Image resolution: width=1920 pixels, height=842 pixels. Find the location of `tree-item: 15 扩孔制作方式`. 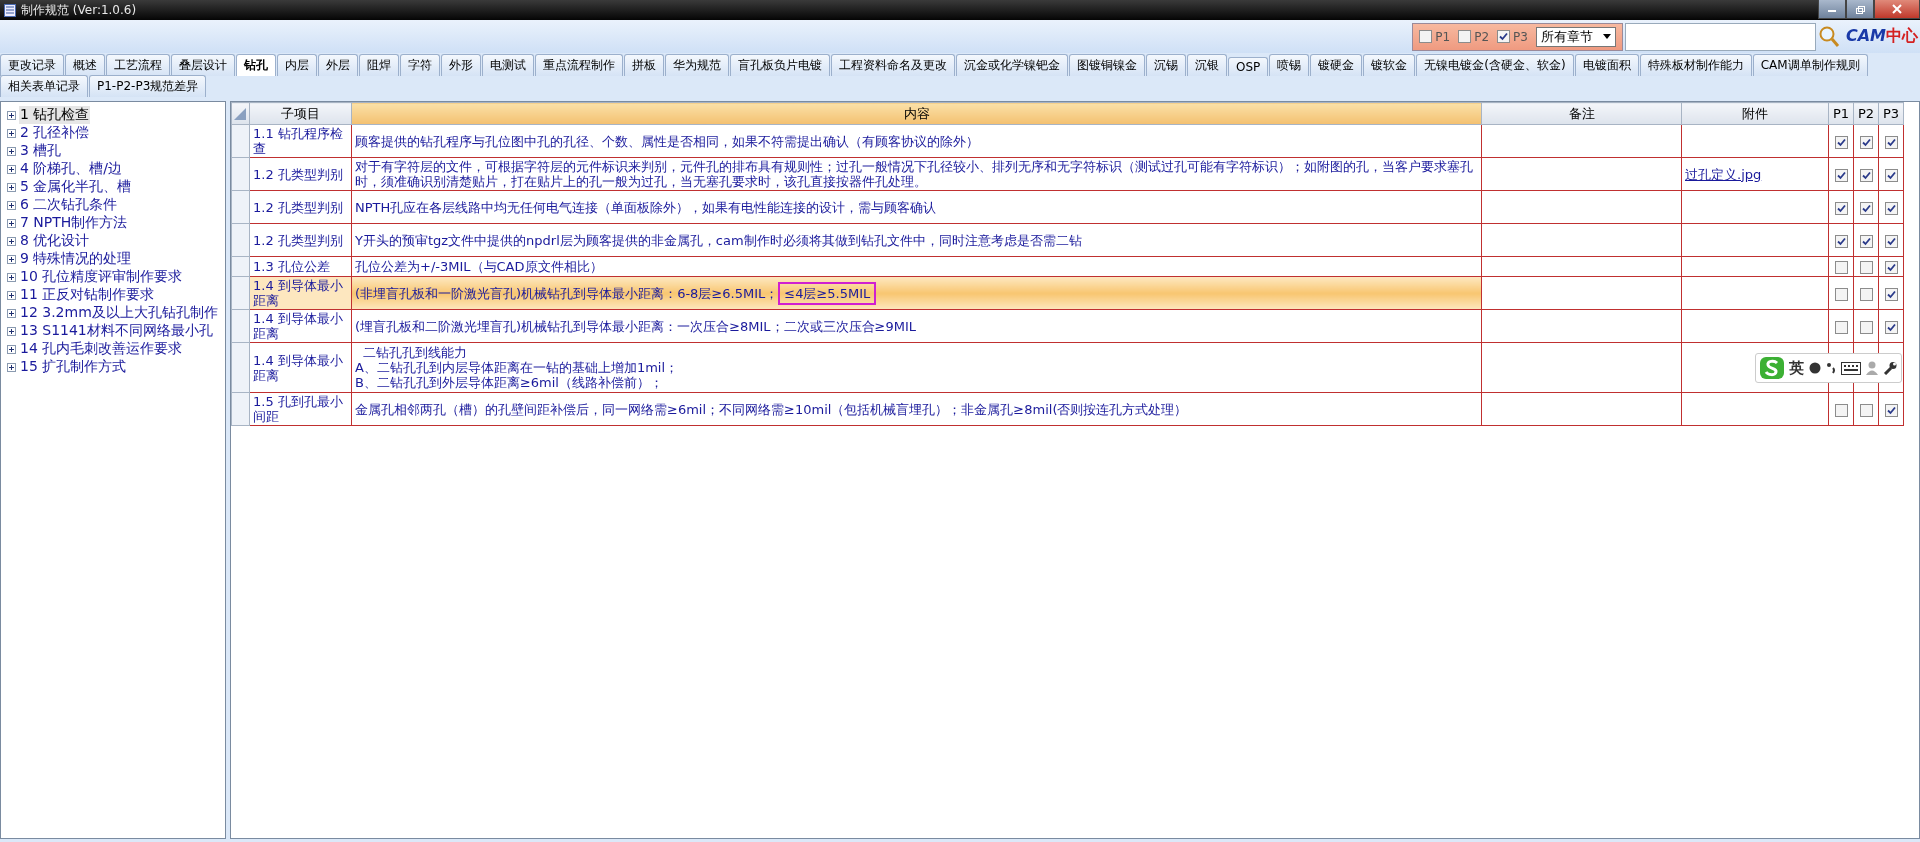

tree-item: 15 扩孔制作方式 is located at coordinates (73, 367).